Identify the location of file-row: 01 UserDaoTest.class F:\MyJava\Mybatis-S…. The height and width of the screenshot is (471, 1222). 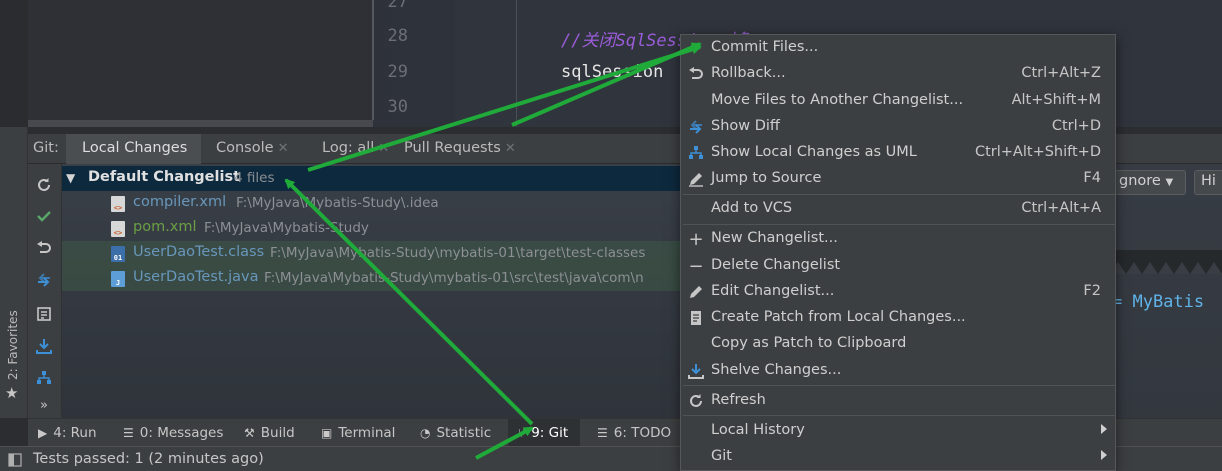
(372, 253).